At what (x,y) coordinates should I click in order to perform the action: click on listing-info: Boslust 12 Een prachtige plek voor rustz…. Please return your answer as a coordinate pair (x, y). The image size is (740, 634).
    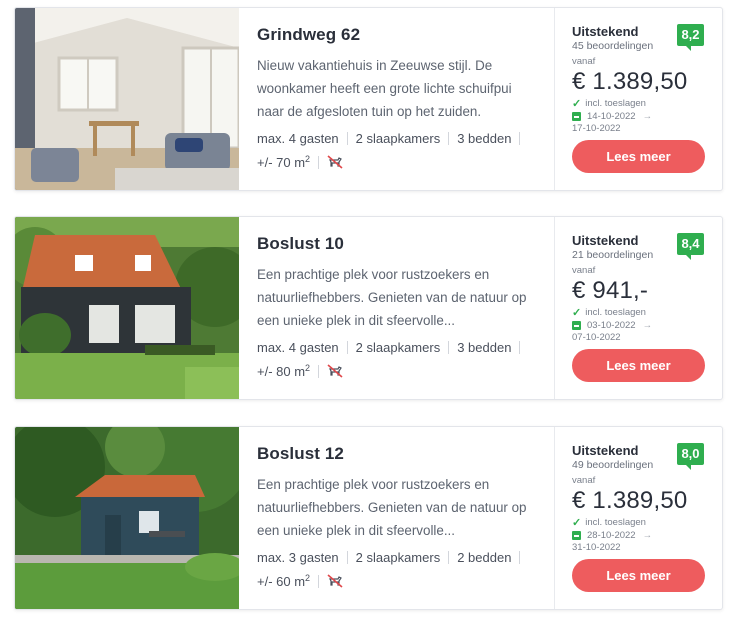
    Looking at the image, I should click on (397, 518).